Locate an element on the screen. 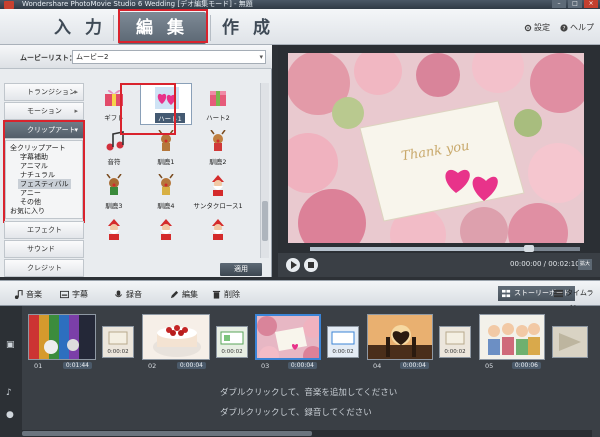  category-motion: モーション ▸ is located at coordinates (44, 111).